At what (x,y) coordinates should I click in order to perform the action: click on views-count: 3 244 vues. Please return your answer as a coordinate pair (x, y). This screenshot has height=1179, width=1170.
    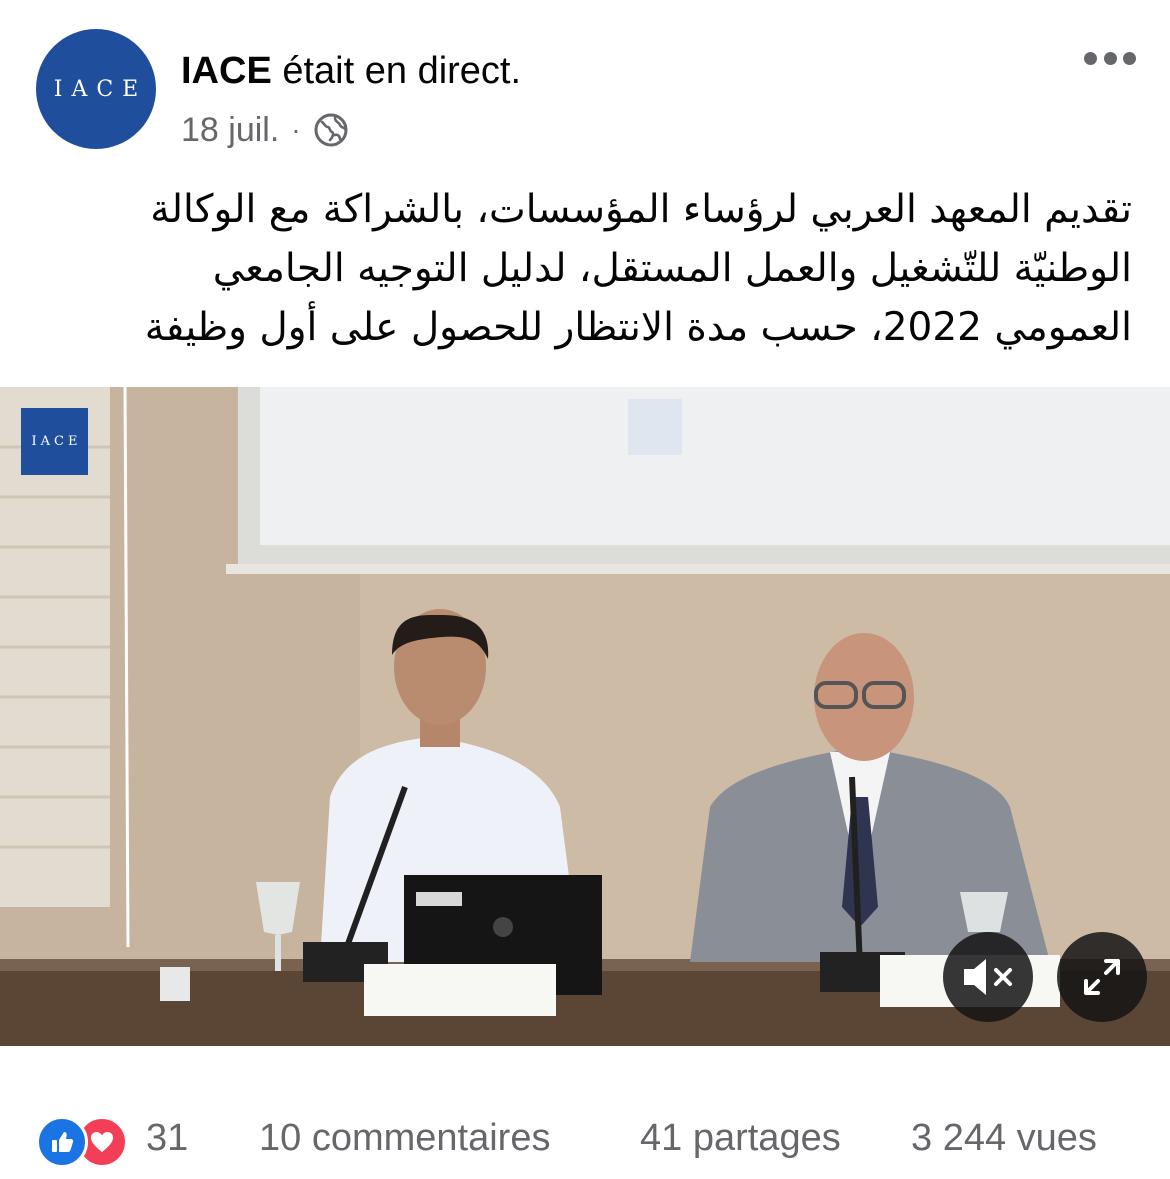
    Looking at the image, I should click on (1004, 1138).